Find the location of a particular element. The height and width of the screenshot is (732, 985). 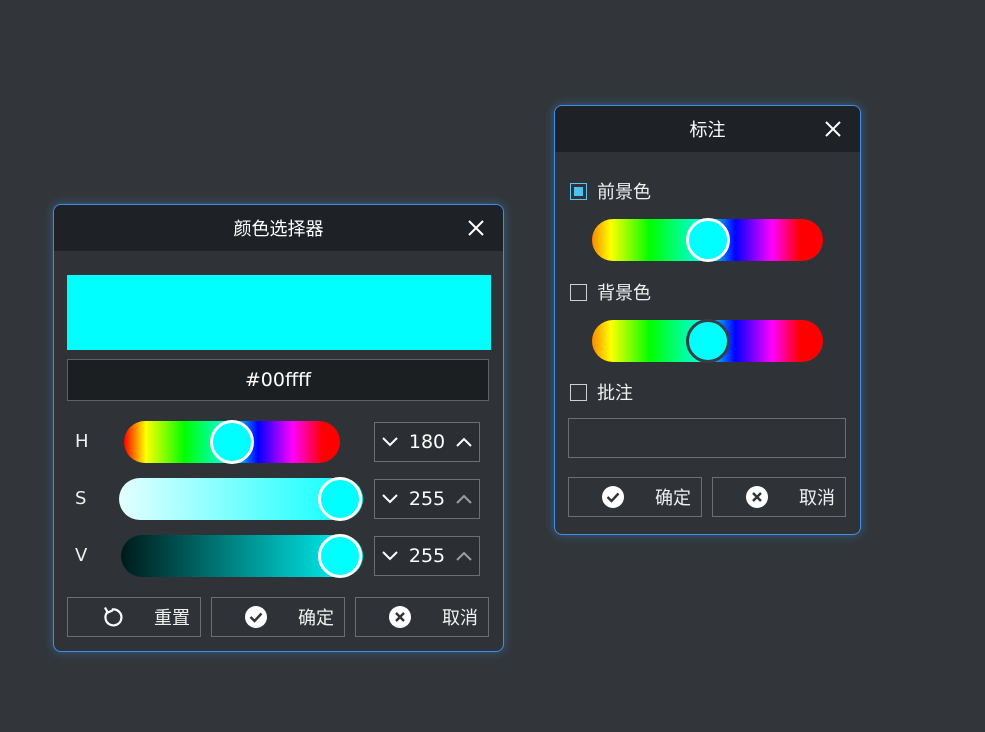

background-hue-thumb is located at coordinates (708, 341).